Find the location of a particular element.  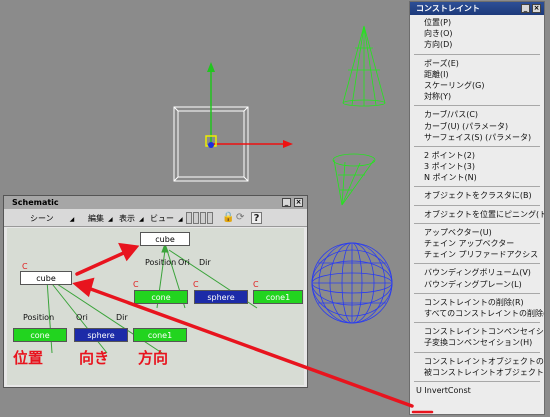

node-cone-left: cone is located at coordinates (40, 335).